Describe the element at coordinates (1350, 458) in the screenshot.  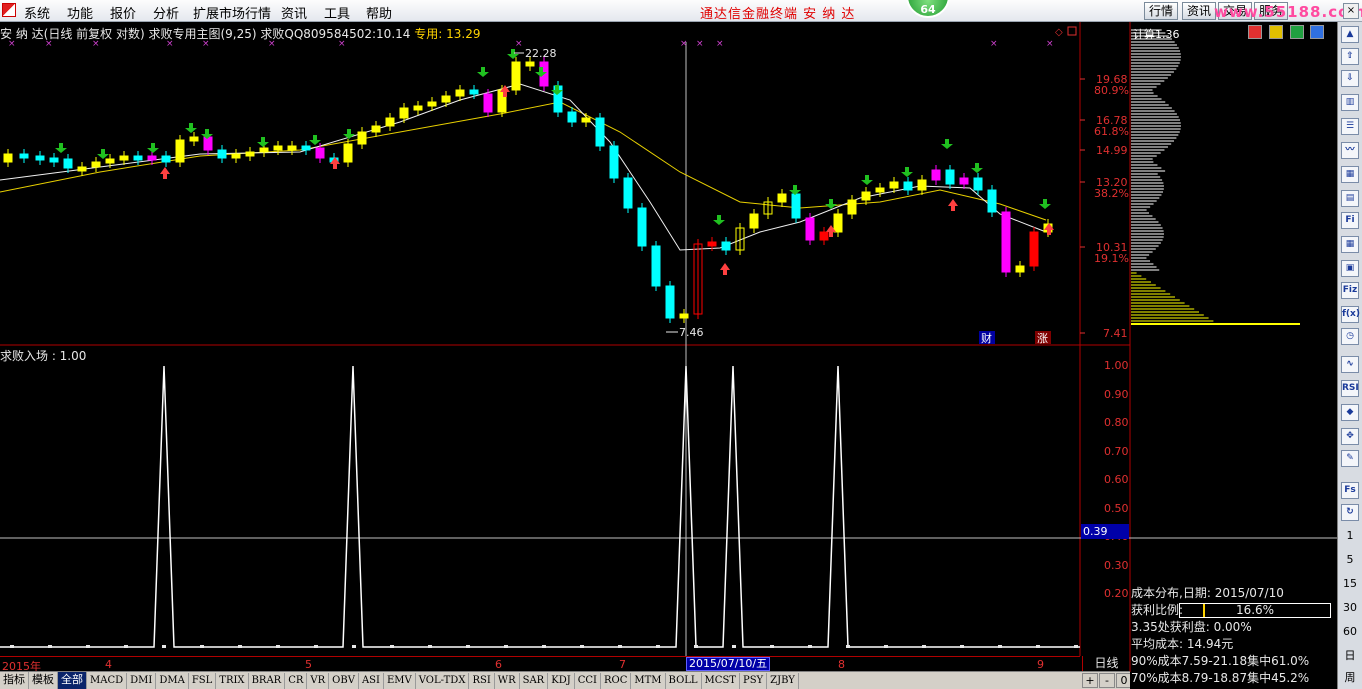
I see `pencil-icon: ✎` at that location.